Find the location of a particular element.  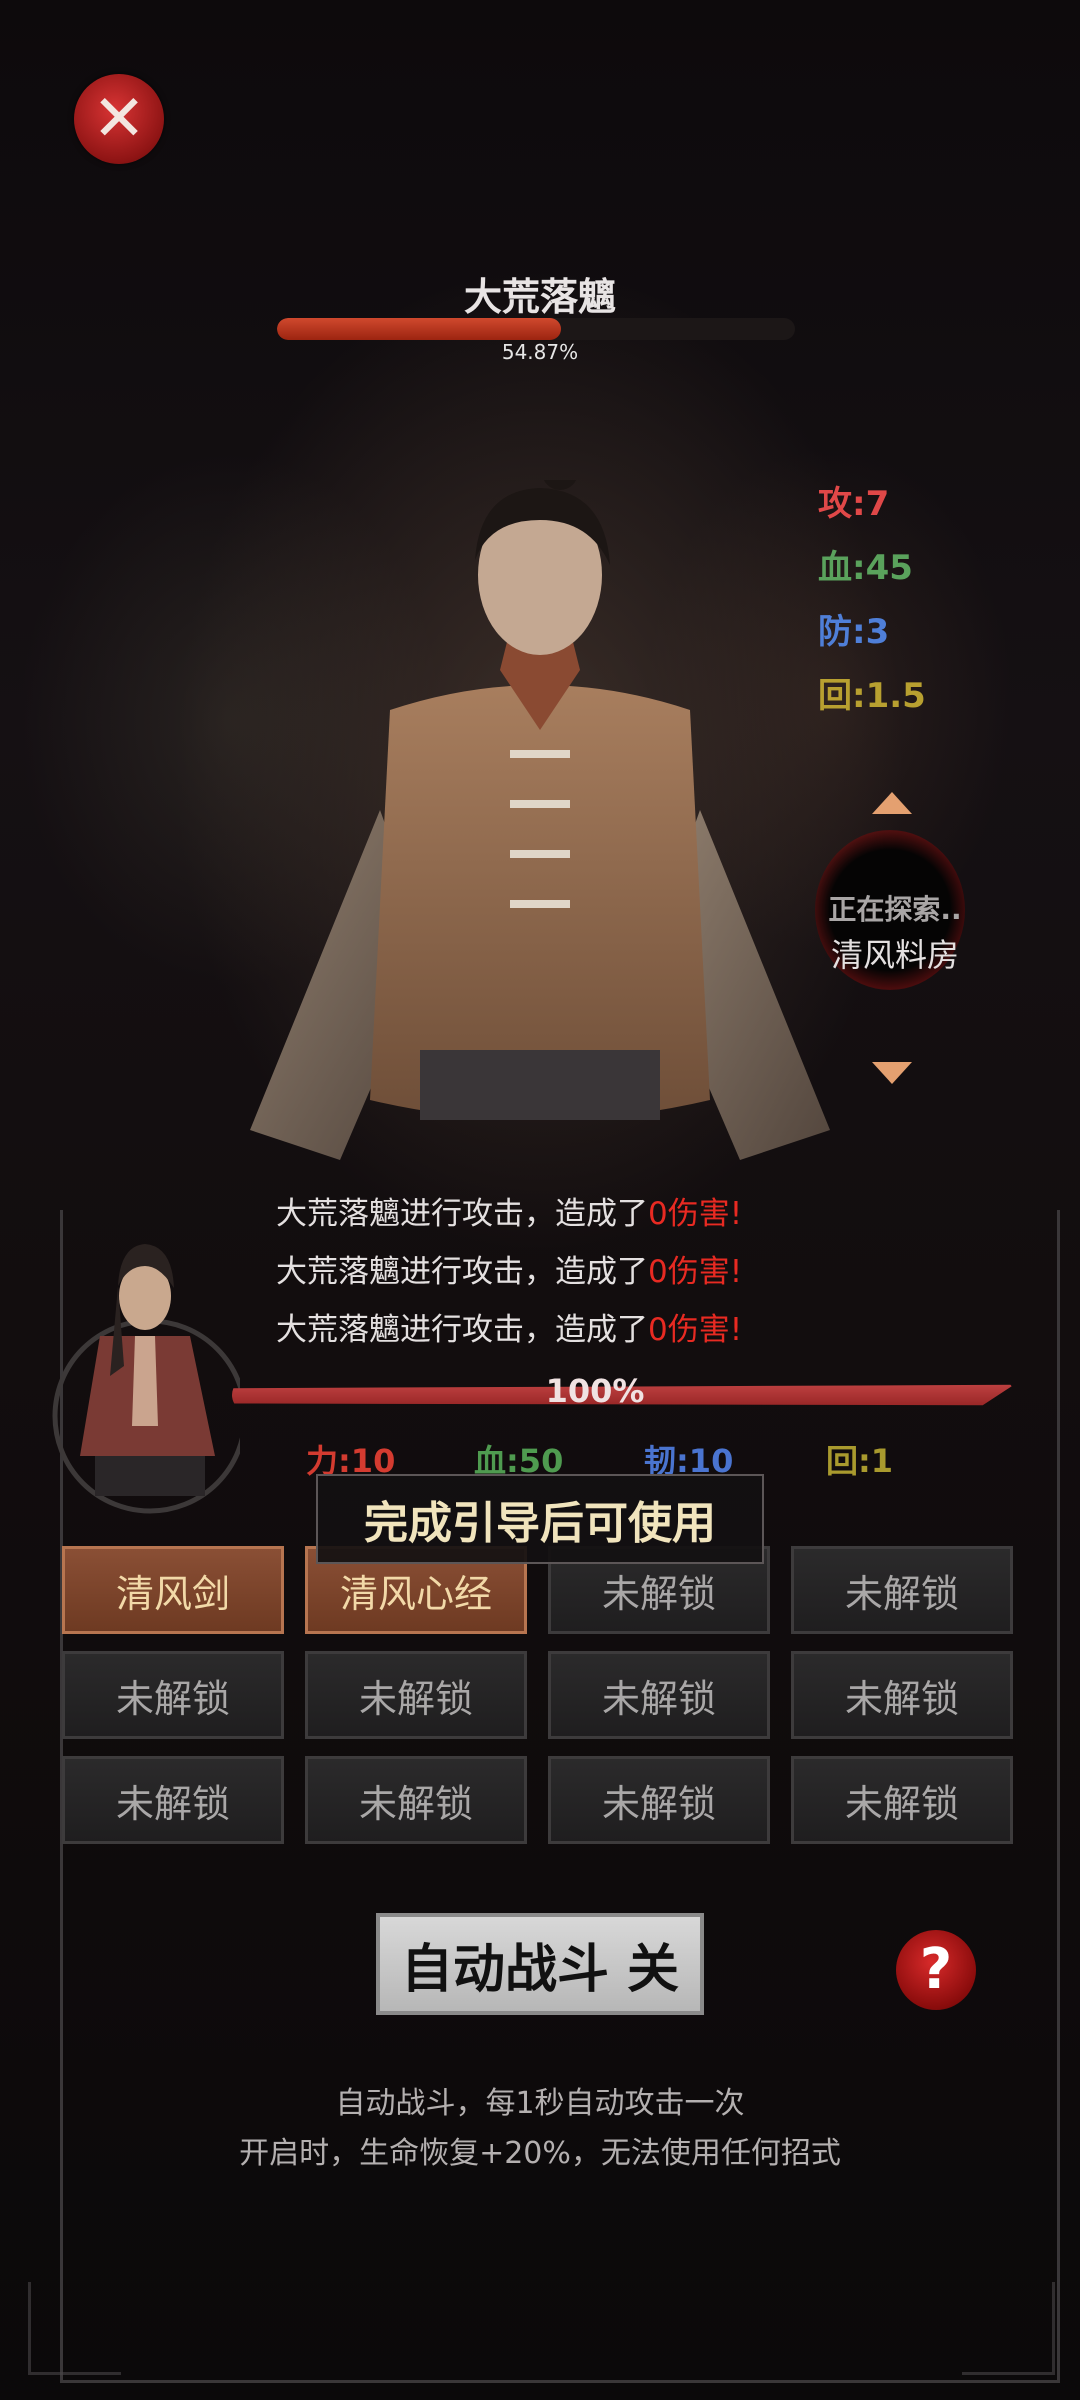

guide-lock-tooltip: 完成引导后可使用 is located at coordinates (540, 1519).